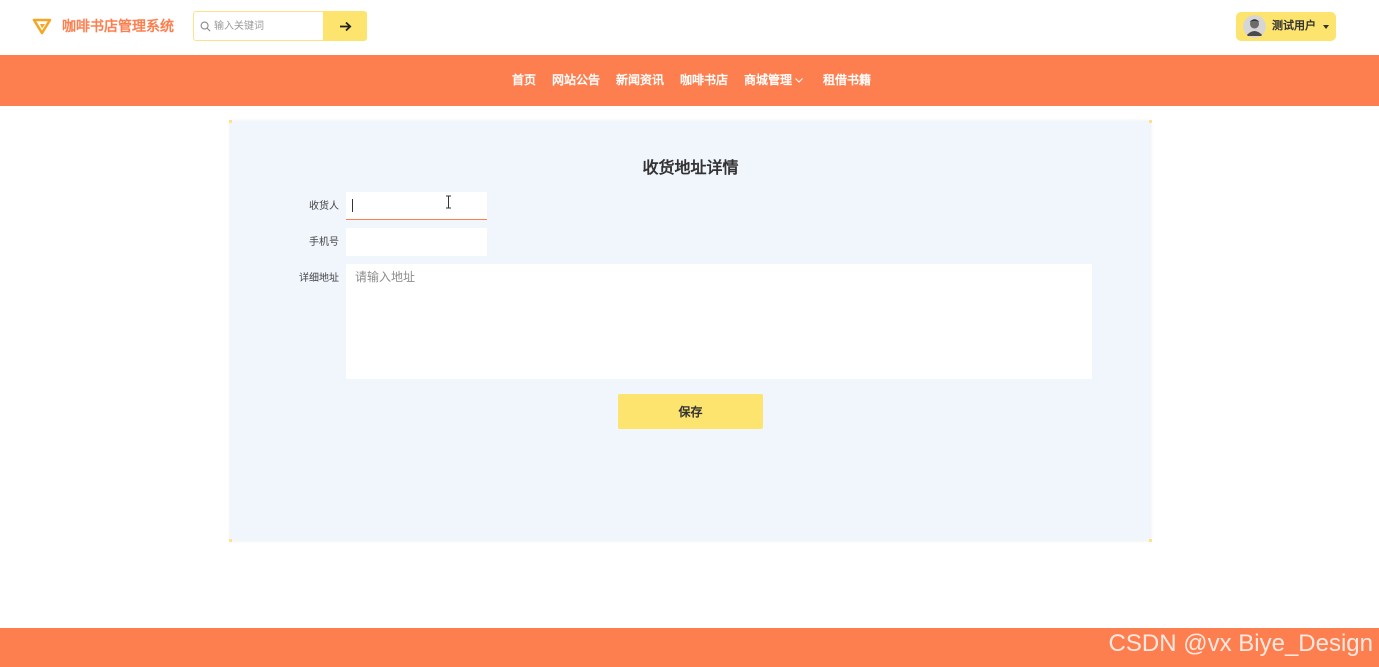 The height and width of the screenshot is (667, 1379). Describe the element at coordinates (1326, 27) in the screenshot. I see `caret-down-icon` at that location.